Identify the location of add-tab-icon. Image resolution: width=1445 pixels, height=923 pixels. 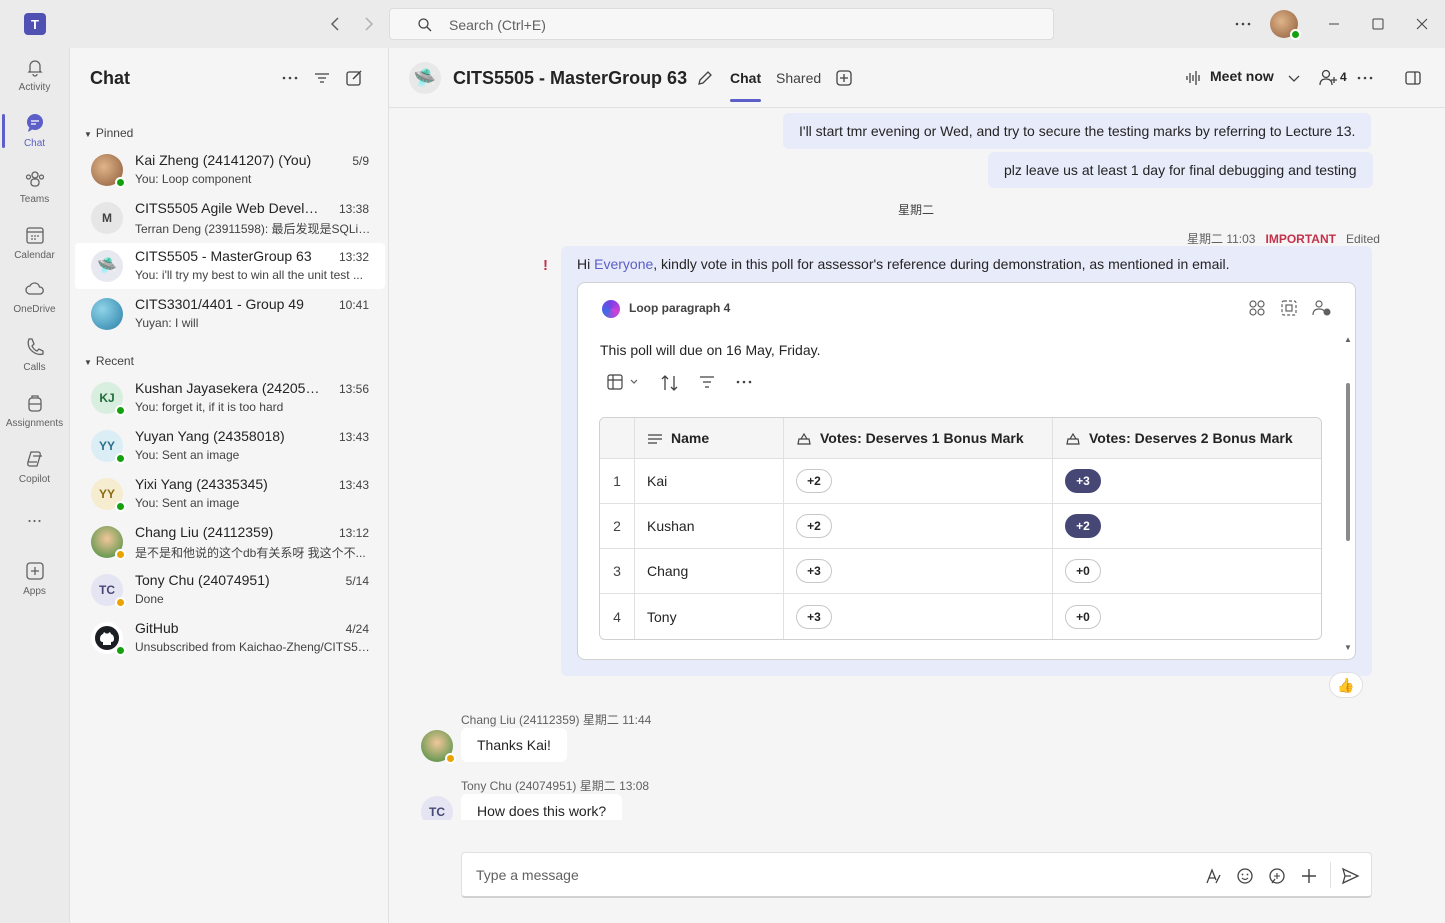
(844, 78).